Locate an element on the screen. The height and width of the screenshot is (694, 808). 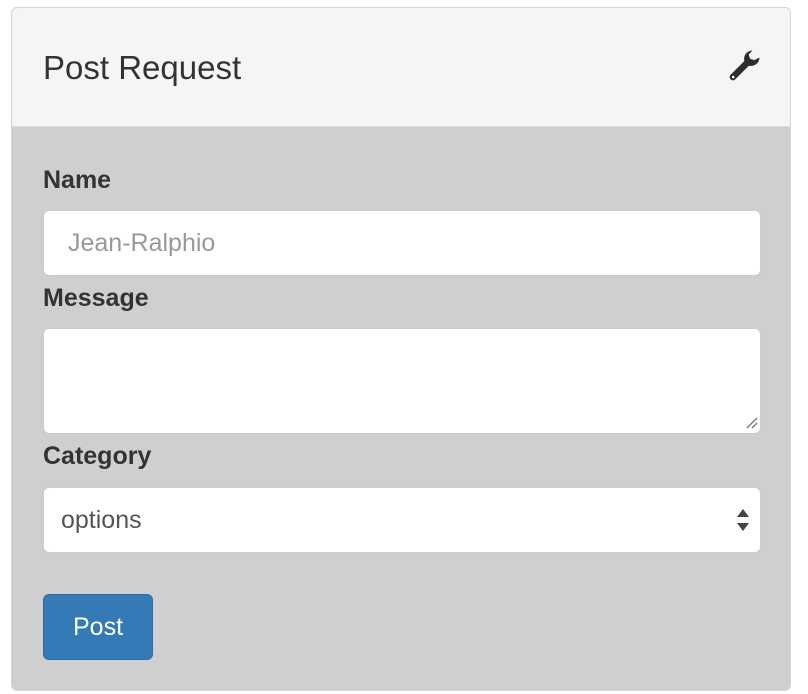
select-arrows-icon is located at coordinates (743, 520).